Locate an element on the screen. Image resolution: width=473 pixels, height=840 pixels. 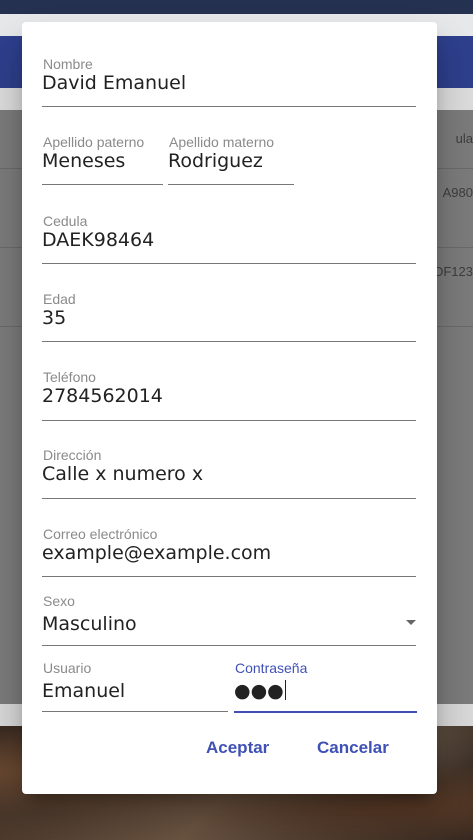
telefono-label: Teléfono is located at coordinates (69, 377).